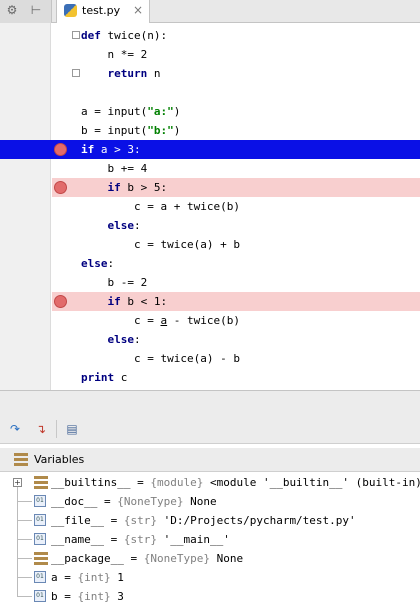  I want to click on code-text: b -= 2, so click(114, 282).